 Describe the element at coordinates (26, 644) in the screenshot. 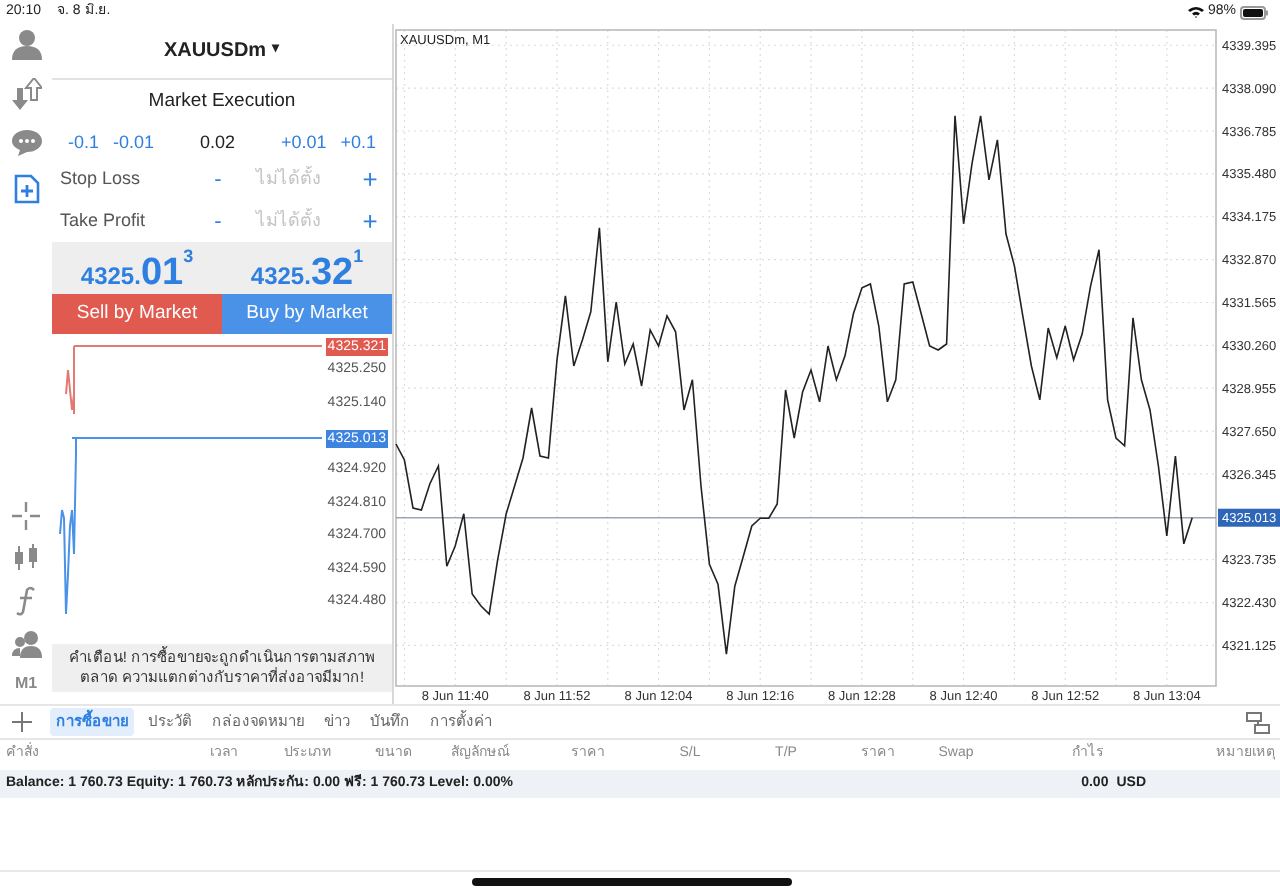

I see `people-icon` at that location.